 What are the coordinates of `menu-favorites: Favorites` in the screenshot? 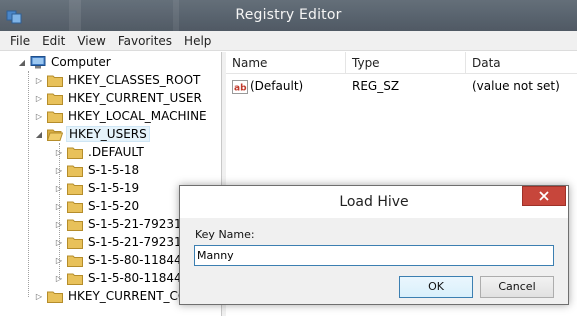 It's located at (145, 41).